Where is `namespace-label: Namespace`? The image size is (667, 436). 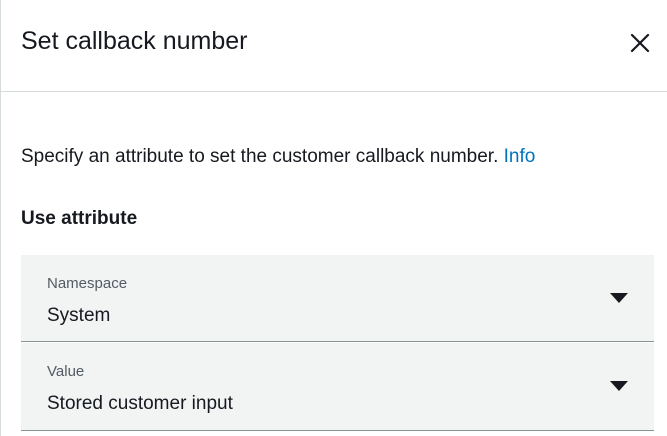 namespace-label: Namespace is located at coordinates (87, 283).